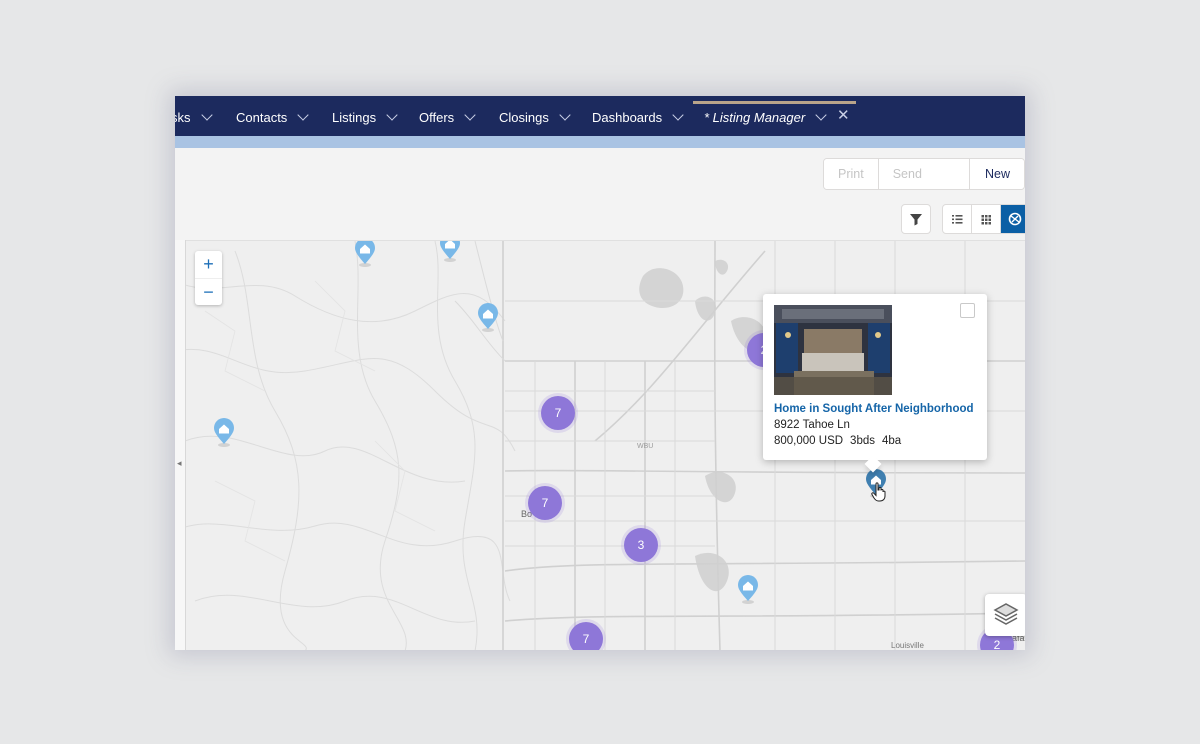 The image size is (1200, 744). What do you see at coordinates (878, 492) in the screenshot?
I see `hand-cursor-icon` at bounding box center [878, 492].